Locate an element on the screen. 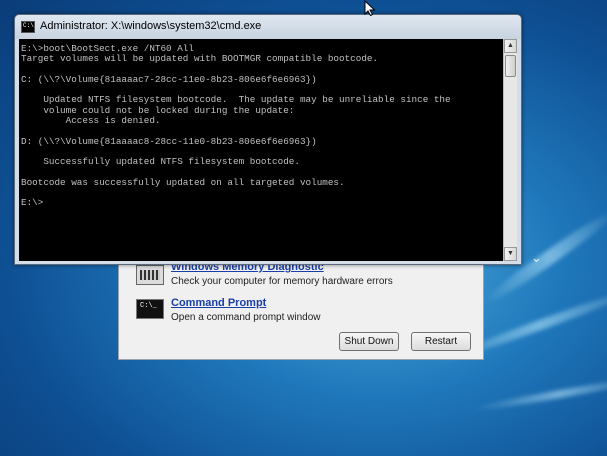 The width and height of the screenshot is (607, 456). shut-down-button: Shut Down is located at coordinates (369, 341).